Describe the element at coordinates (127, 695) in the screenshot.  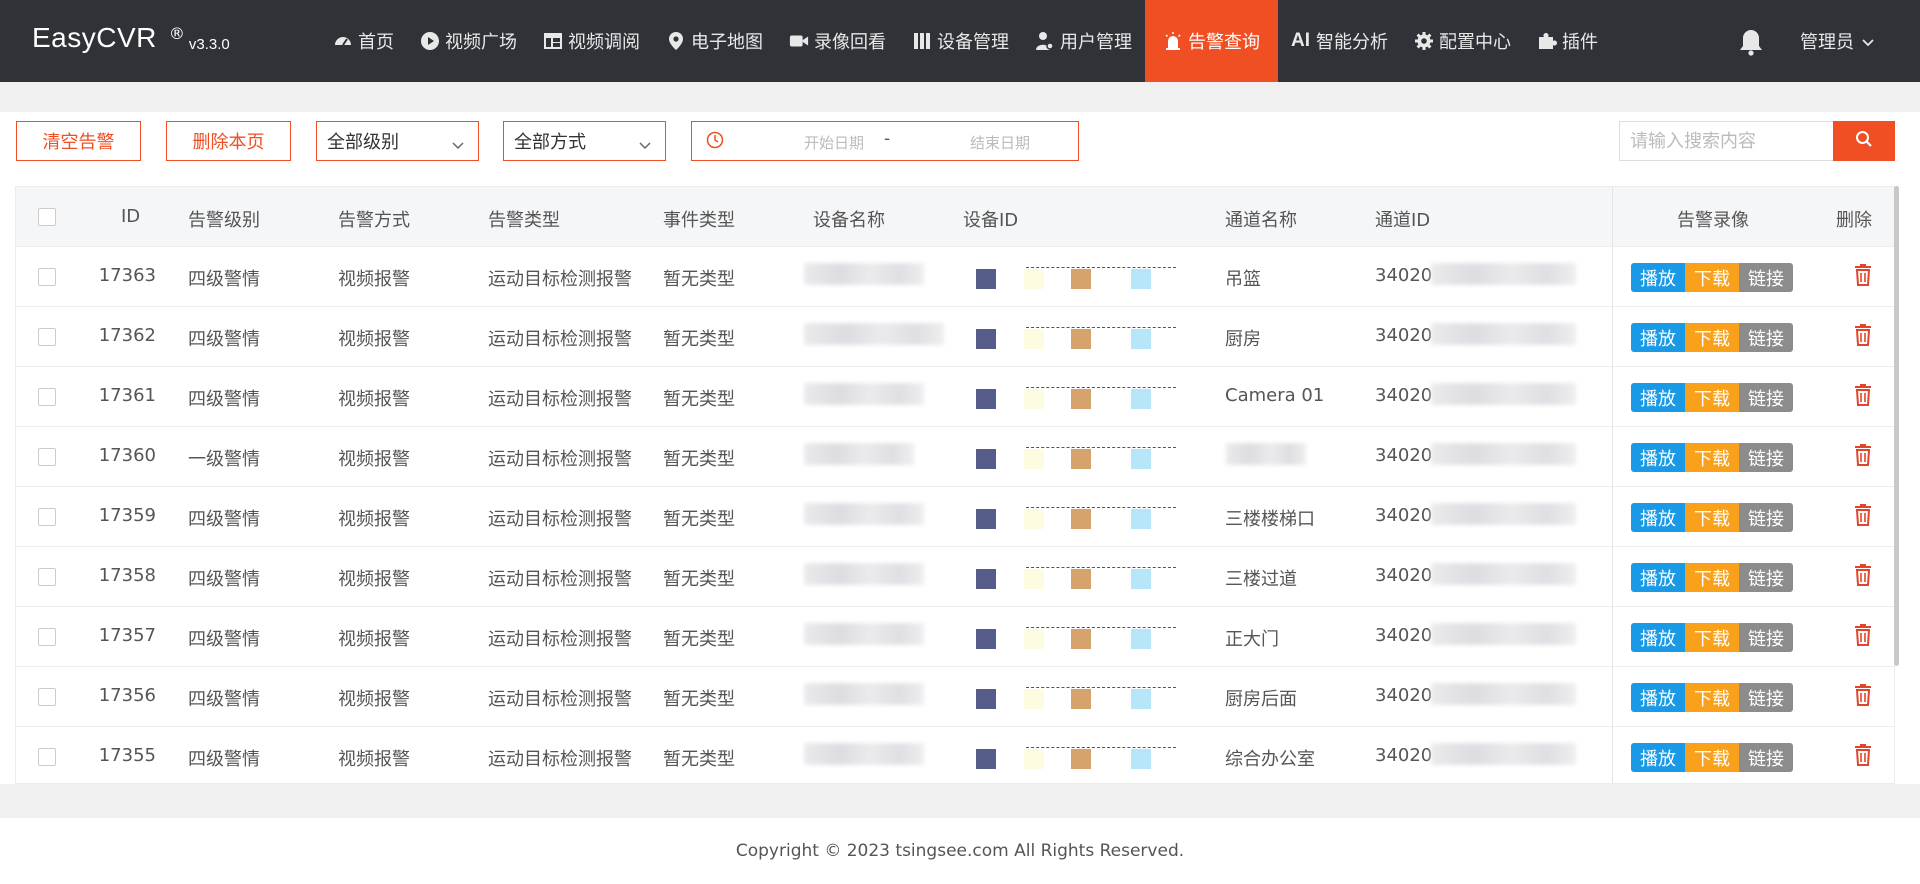
I see `alarm-id: 17356` at that location.